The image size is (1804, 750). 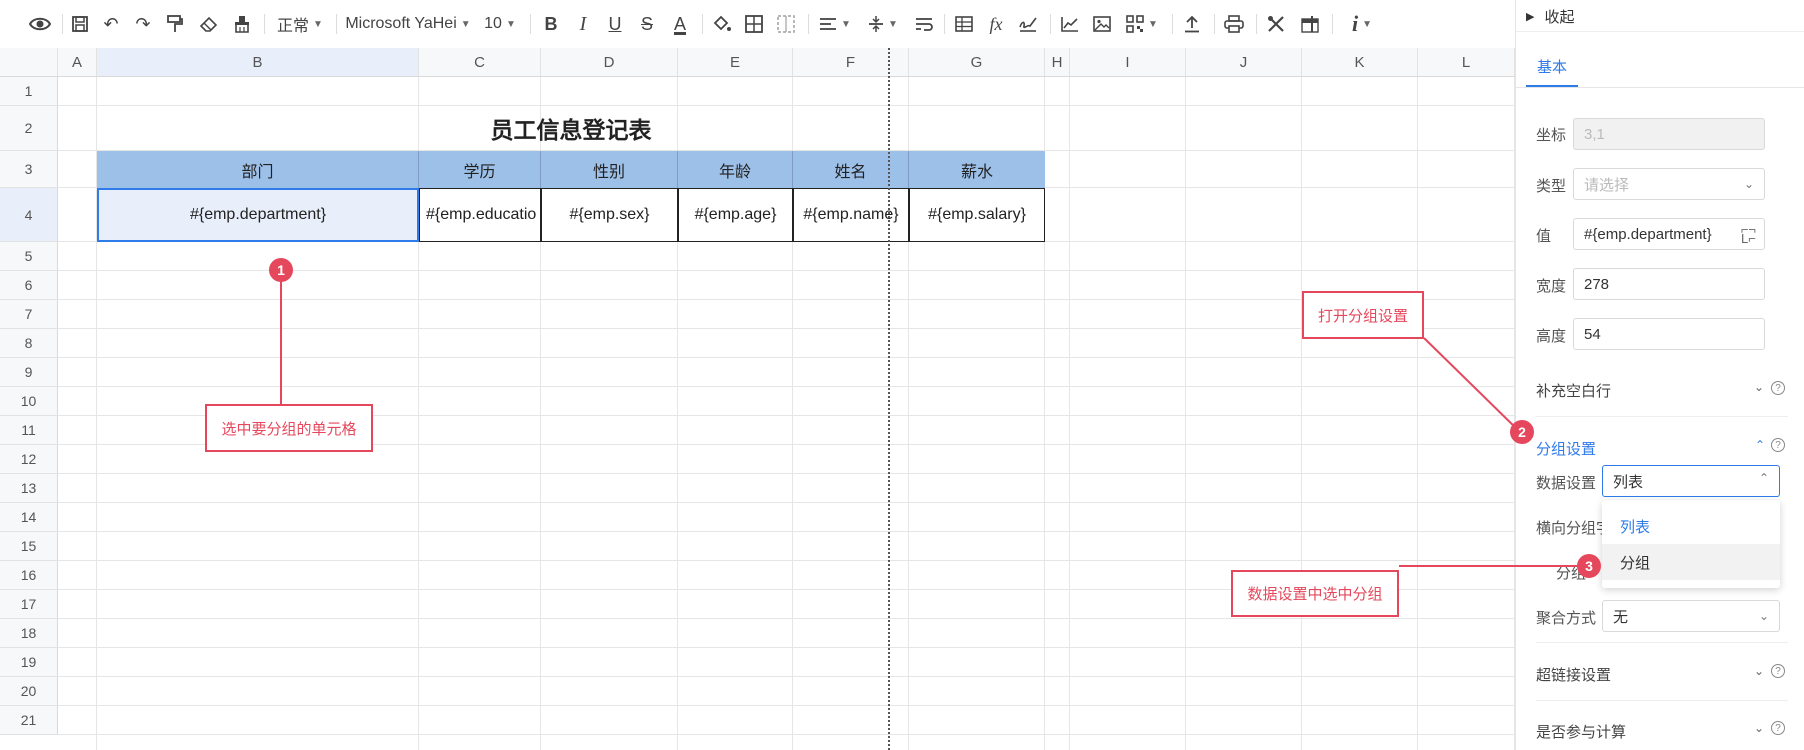 I want to click on header-cell-department: 部门, so click(x=258, y=169).